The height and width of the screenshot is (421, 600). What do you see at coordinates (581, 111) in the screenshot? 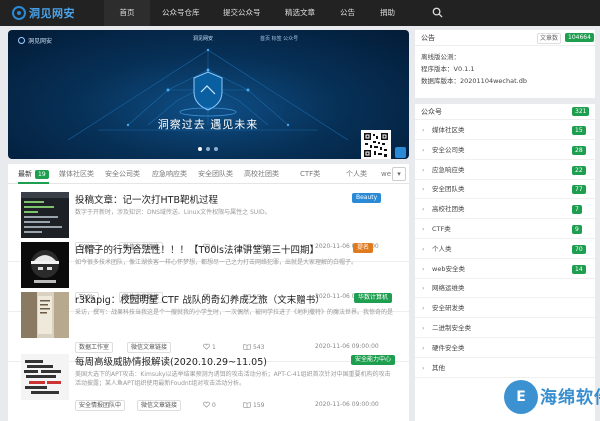
I see `category-total-badge: 321` at bounding box center [581, 111].